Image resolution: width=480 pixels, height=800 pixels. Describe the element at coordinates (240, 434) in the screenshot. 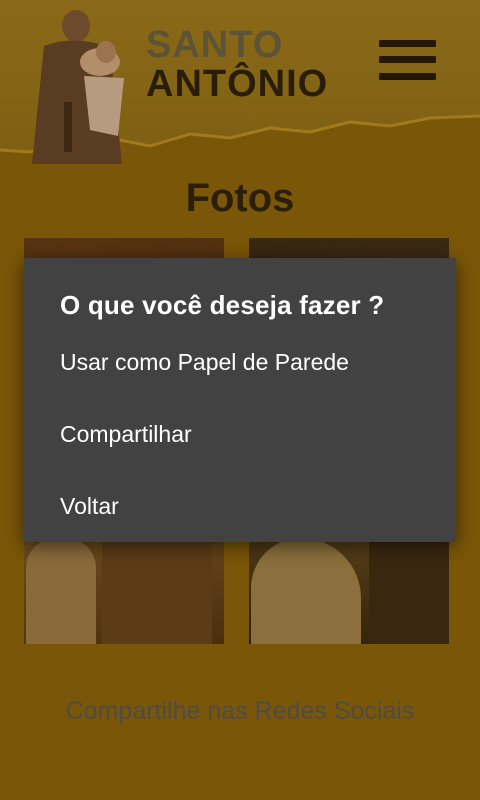

I see `option-share: Compartilhar` at that location.